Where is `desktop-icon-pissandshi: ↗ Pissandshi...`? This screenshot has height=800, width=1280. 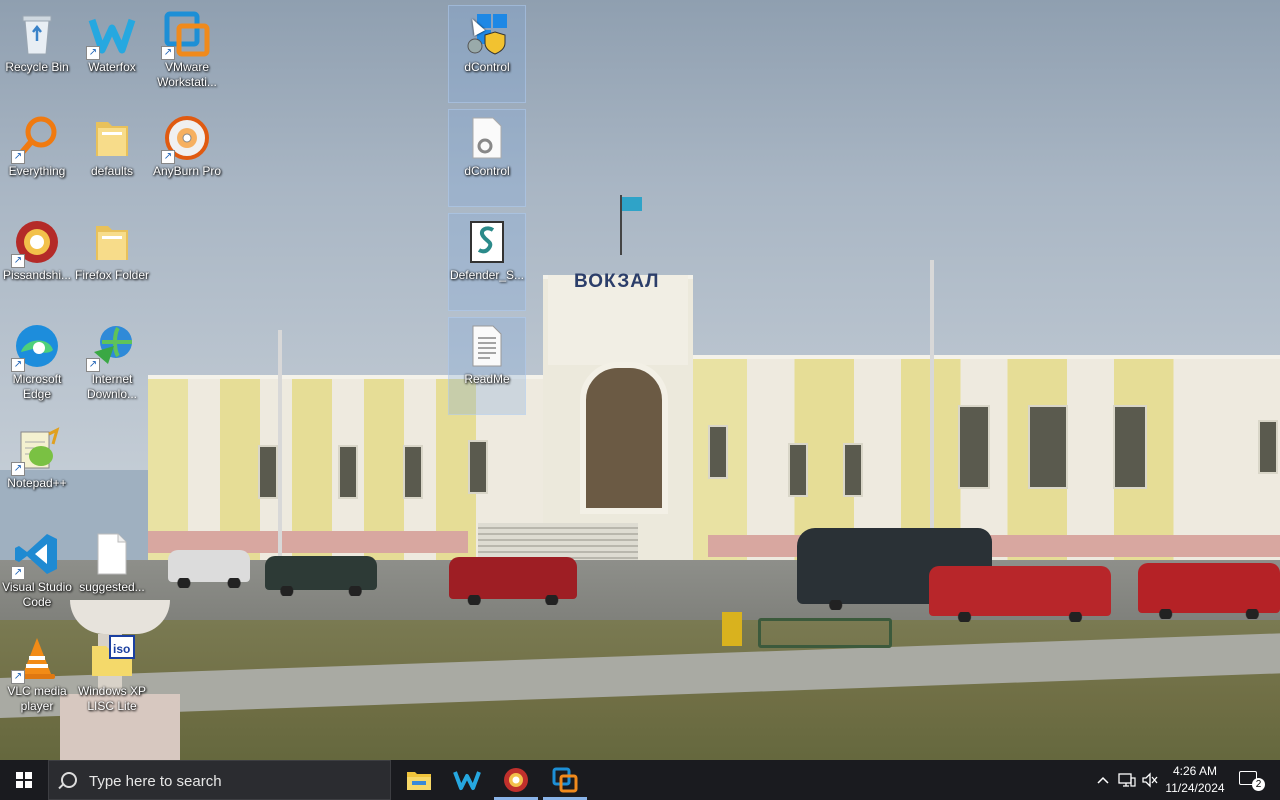
desktop-icon-pissandshi: ↗ Pissandshi... is located at coordinates (37, 262).